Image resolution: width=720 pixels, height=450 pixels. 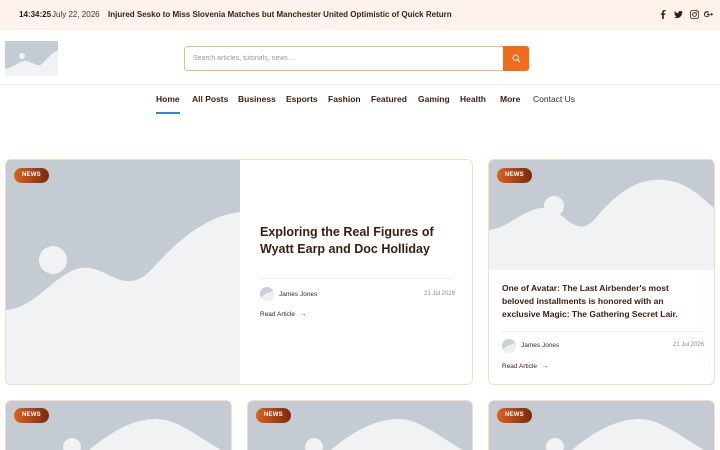 I want to click on nav-item-fashion: Fashion, so click(x=344, y=99).